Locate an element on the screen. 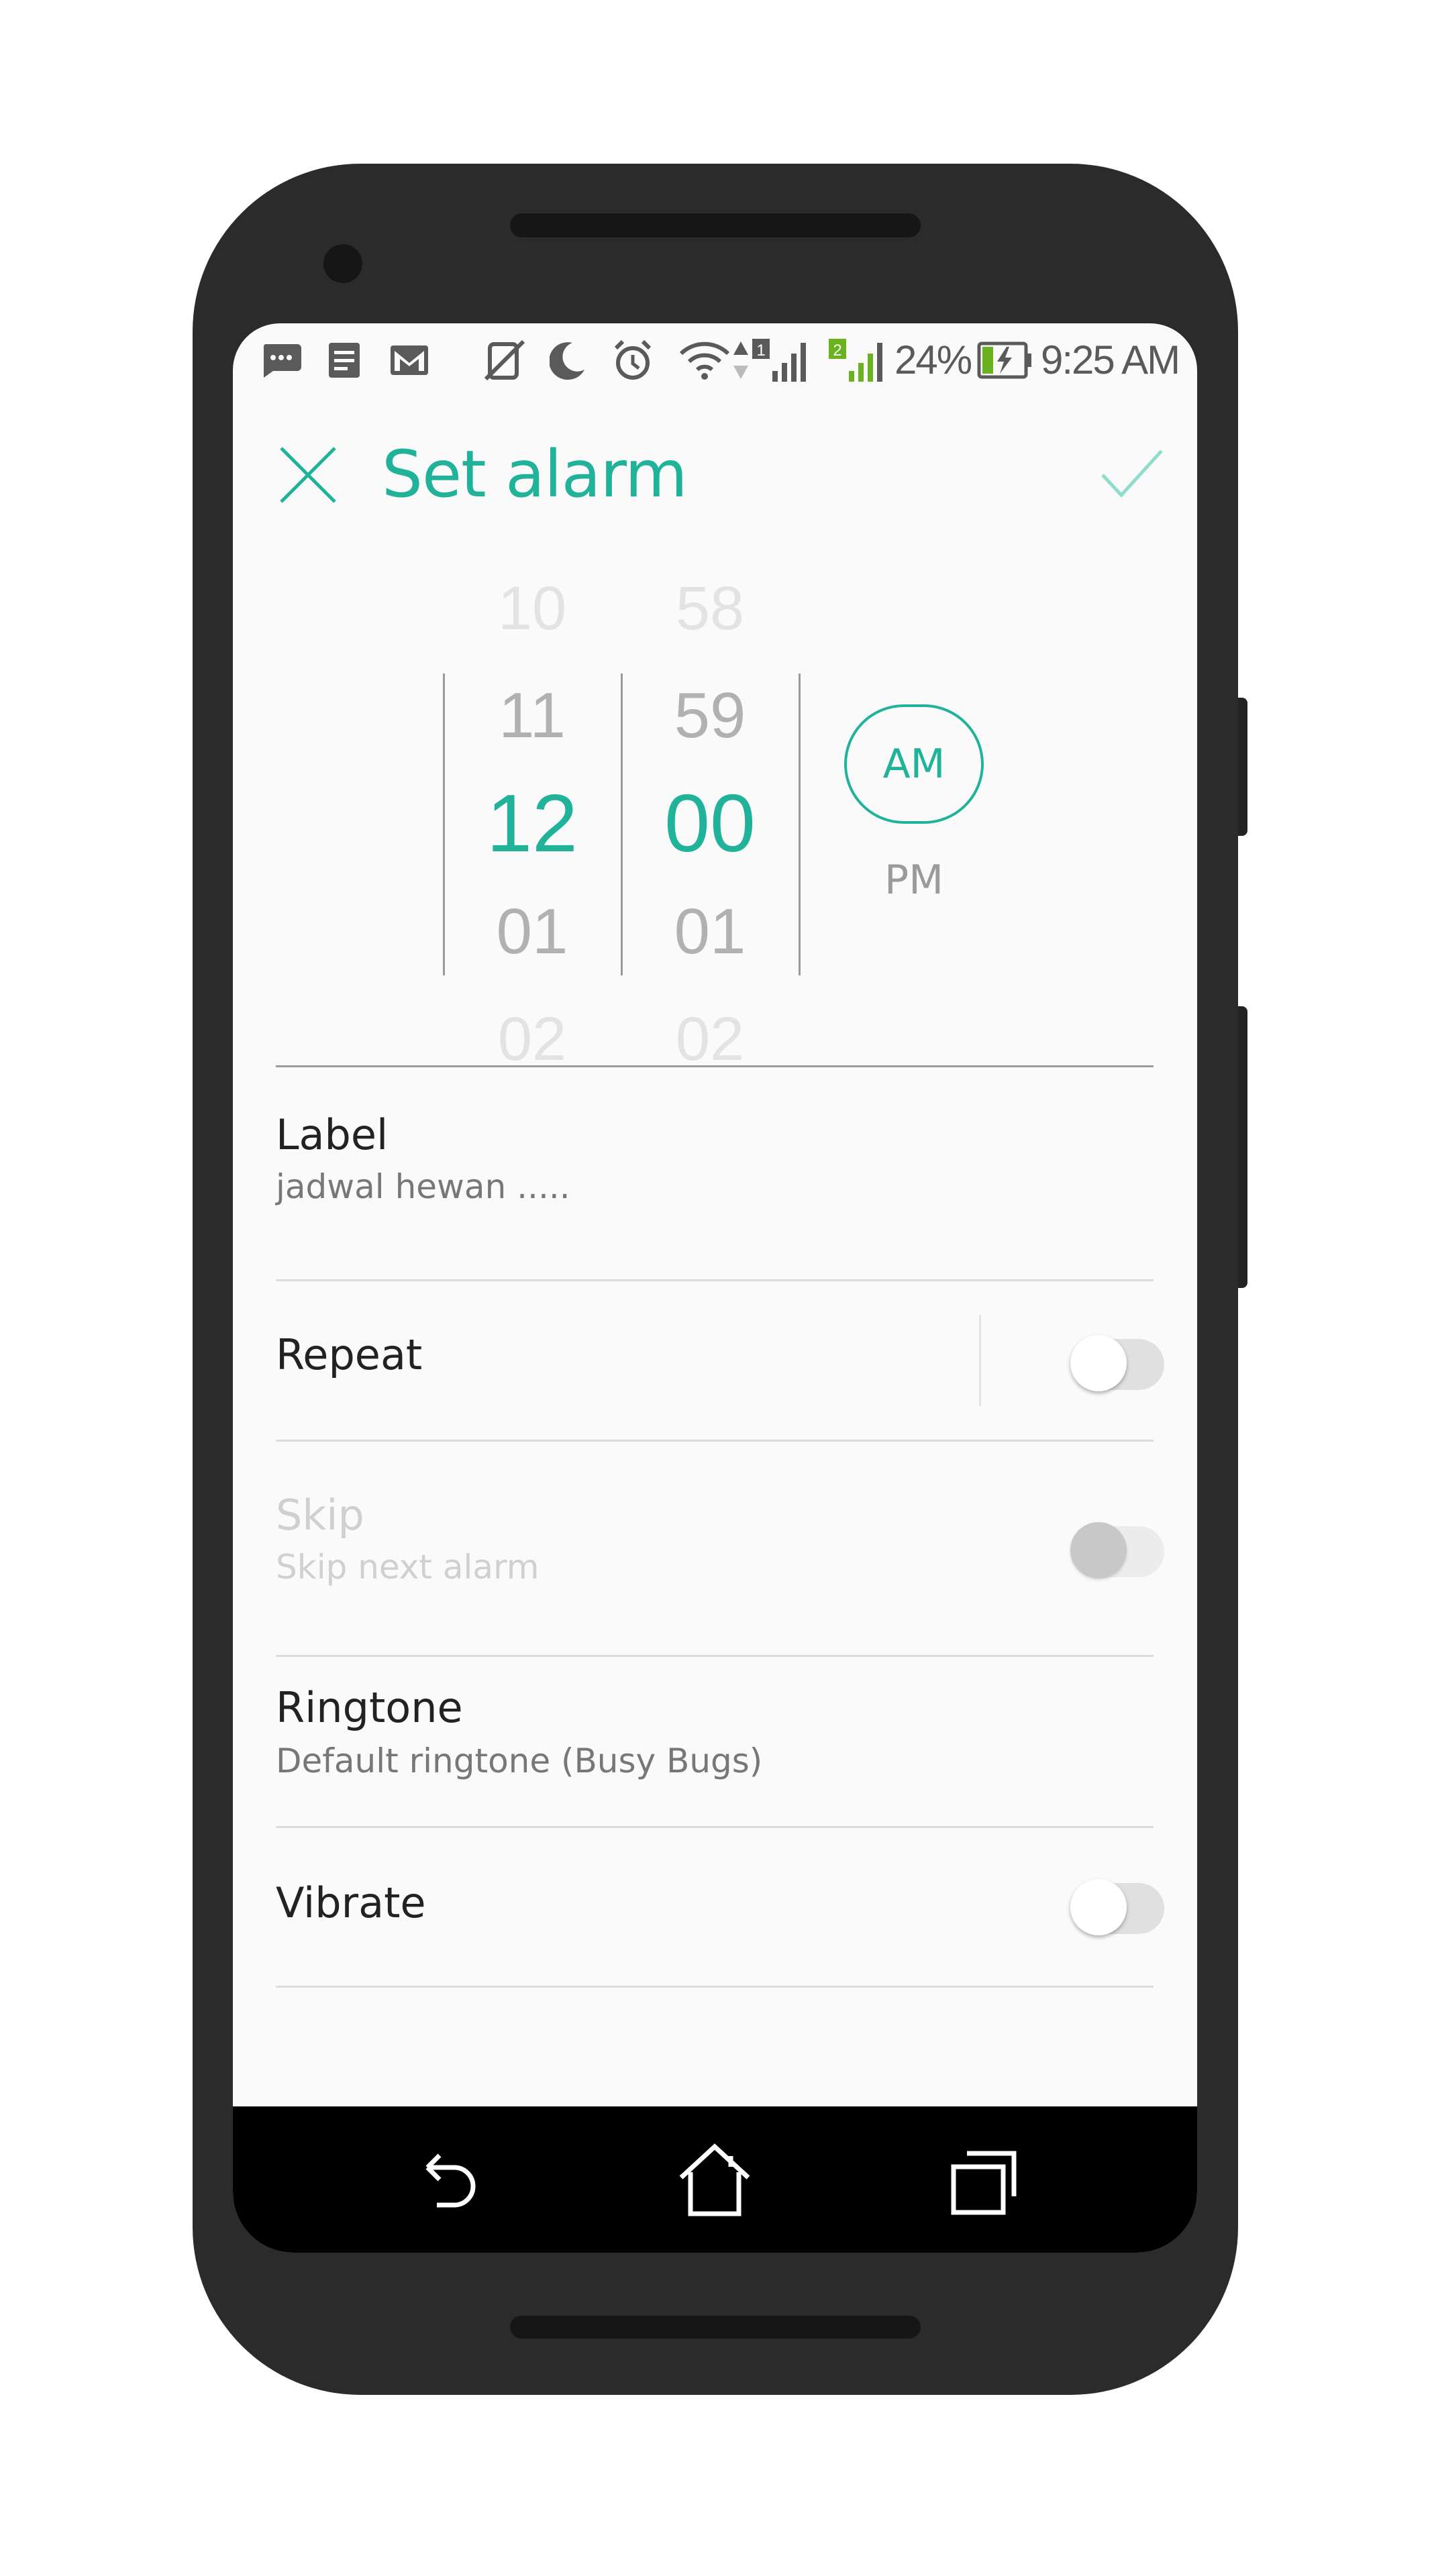  pm-button: PM is located at coordinates (914, 880).